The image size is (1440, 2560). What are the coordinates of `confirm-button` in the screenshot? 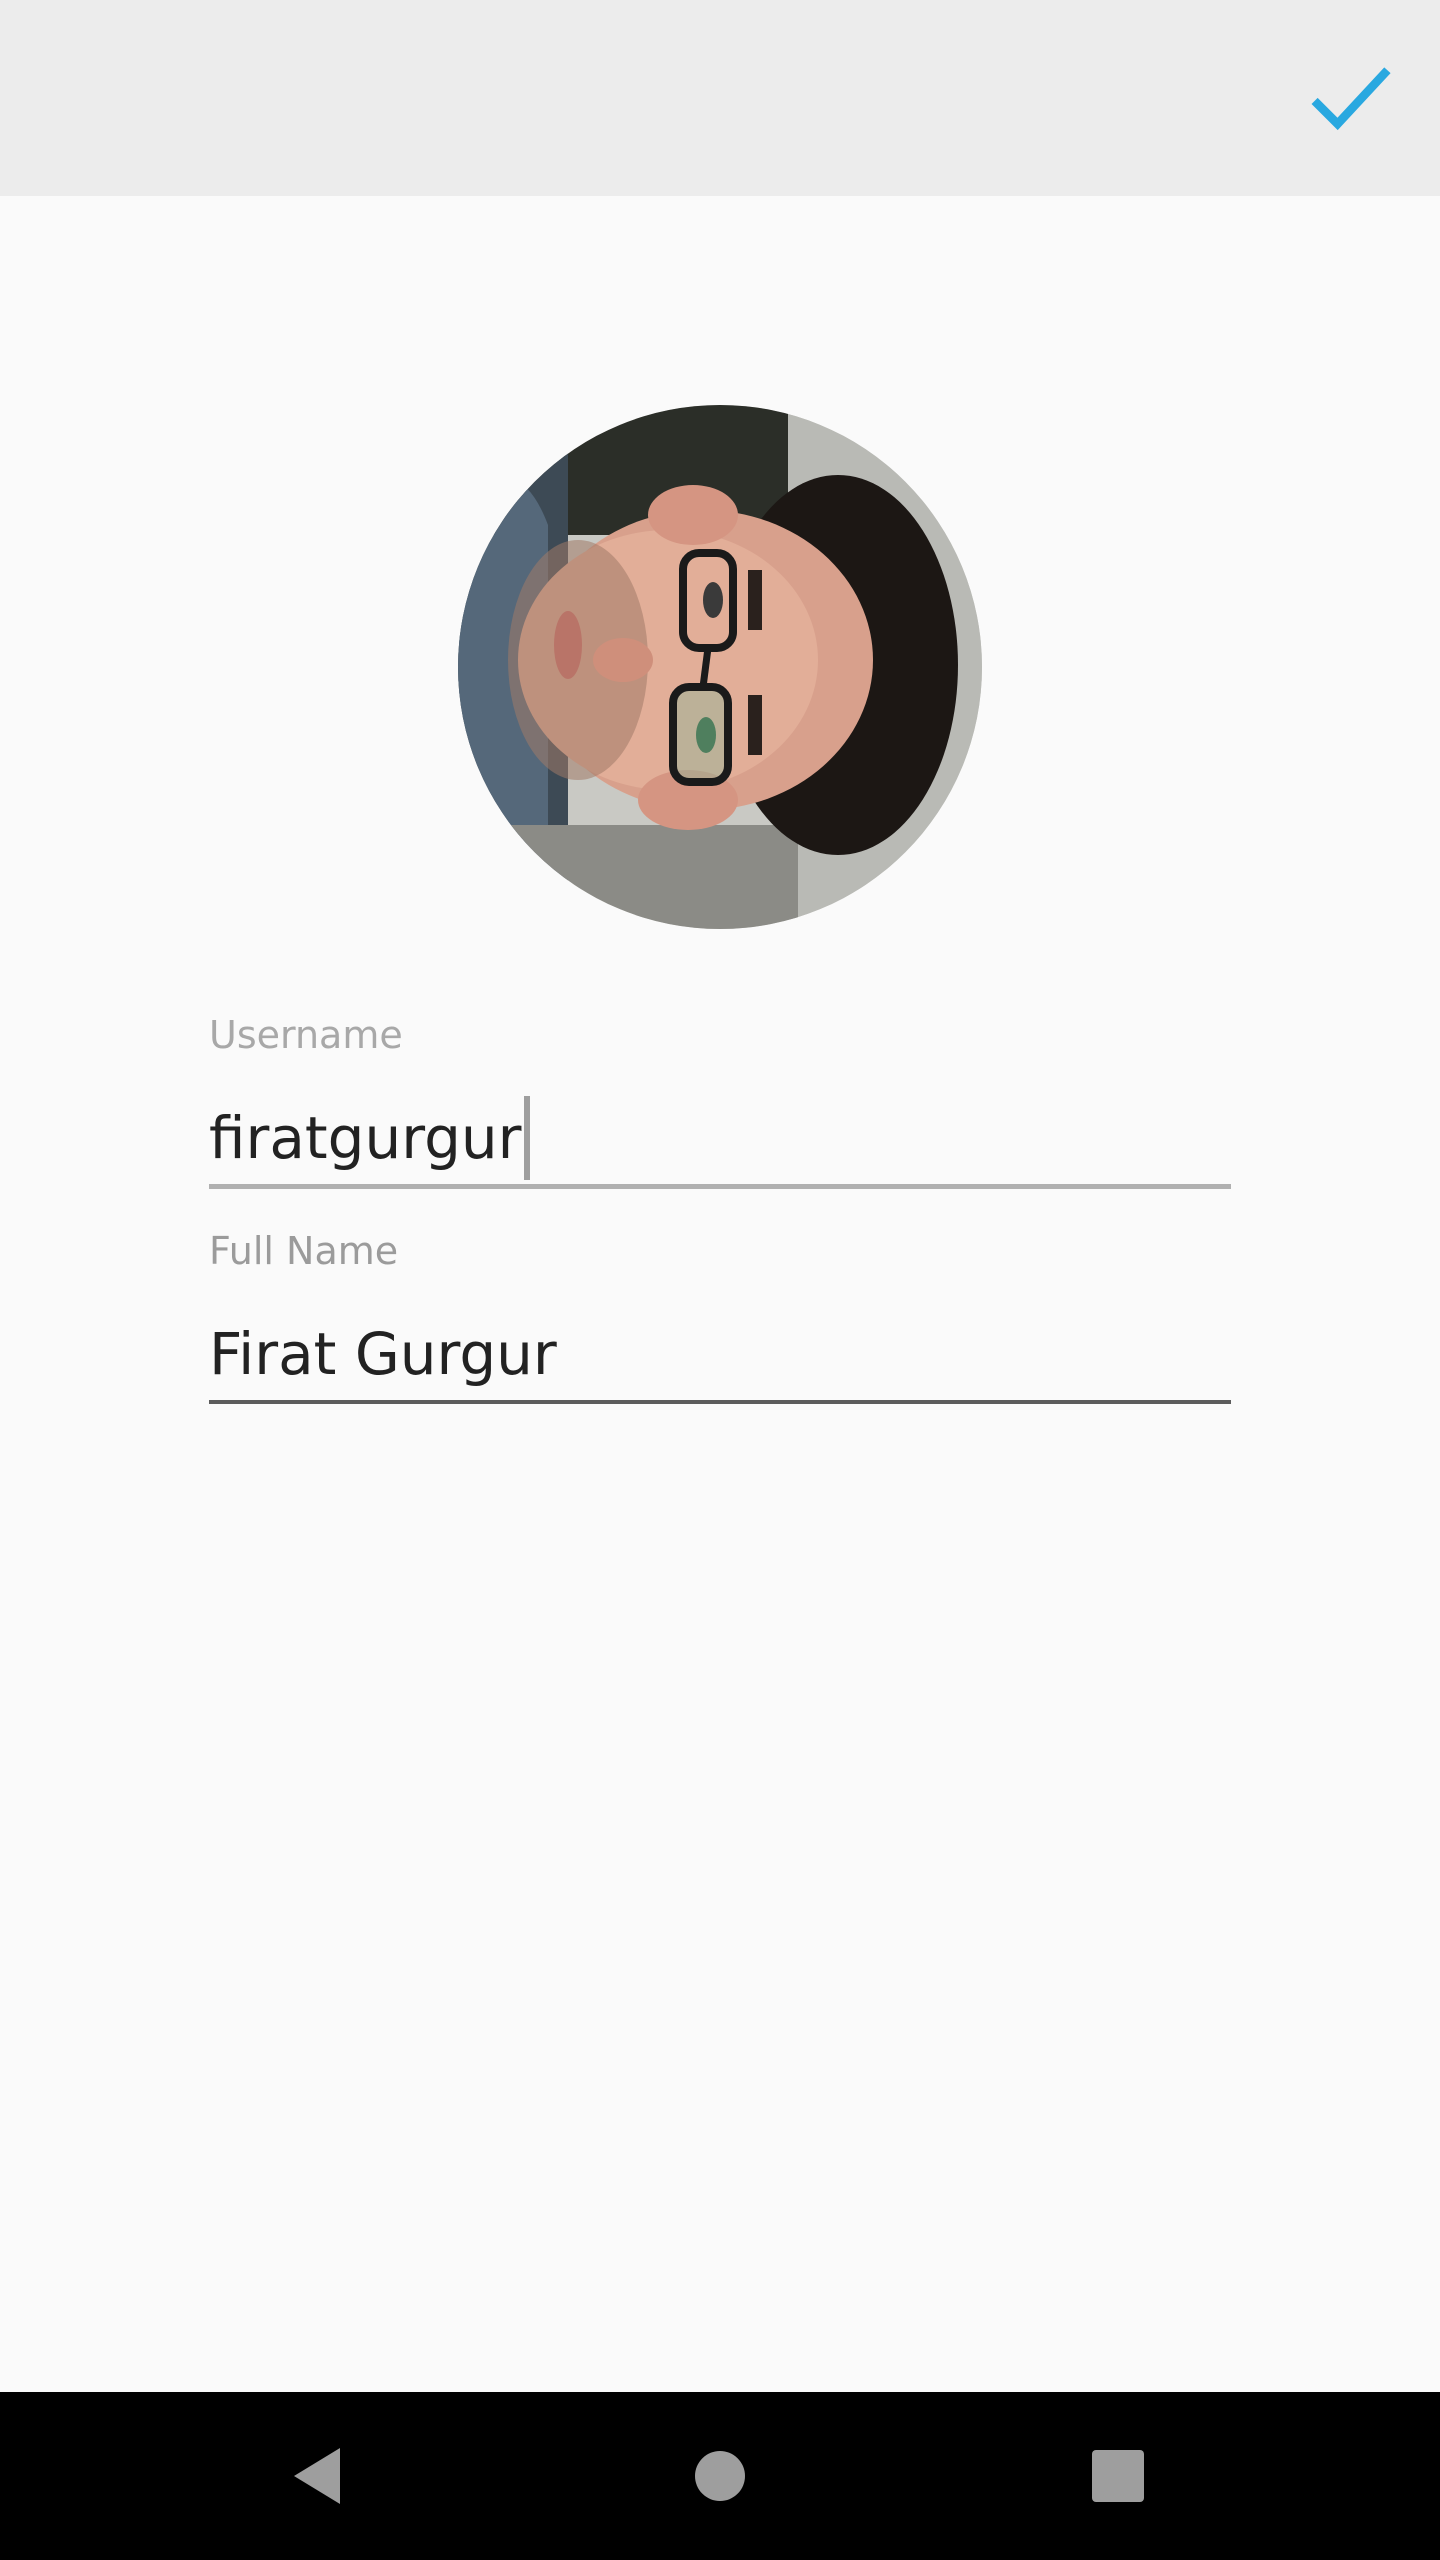 It's located at (1351, 99).